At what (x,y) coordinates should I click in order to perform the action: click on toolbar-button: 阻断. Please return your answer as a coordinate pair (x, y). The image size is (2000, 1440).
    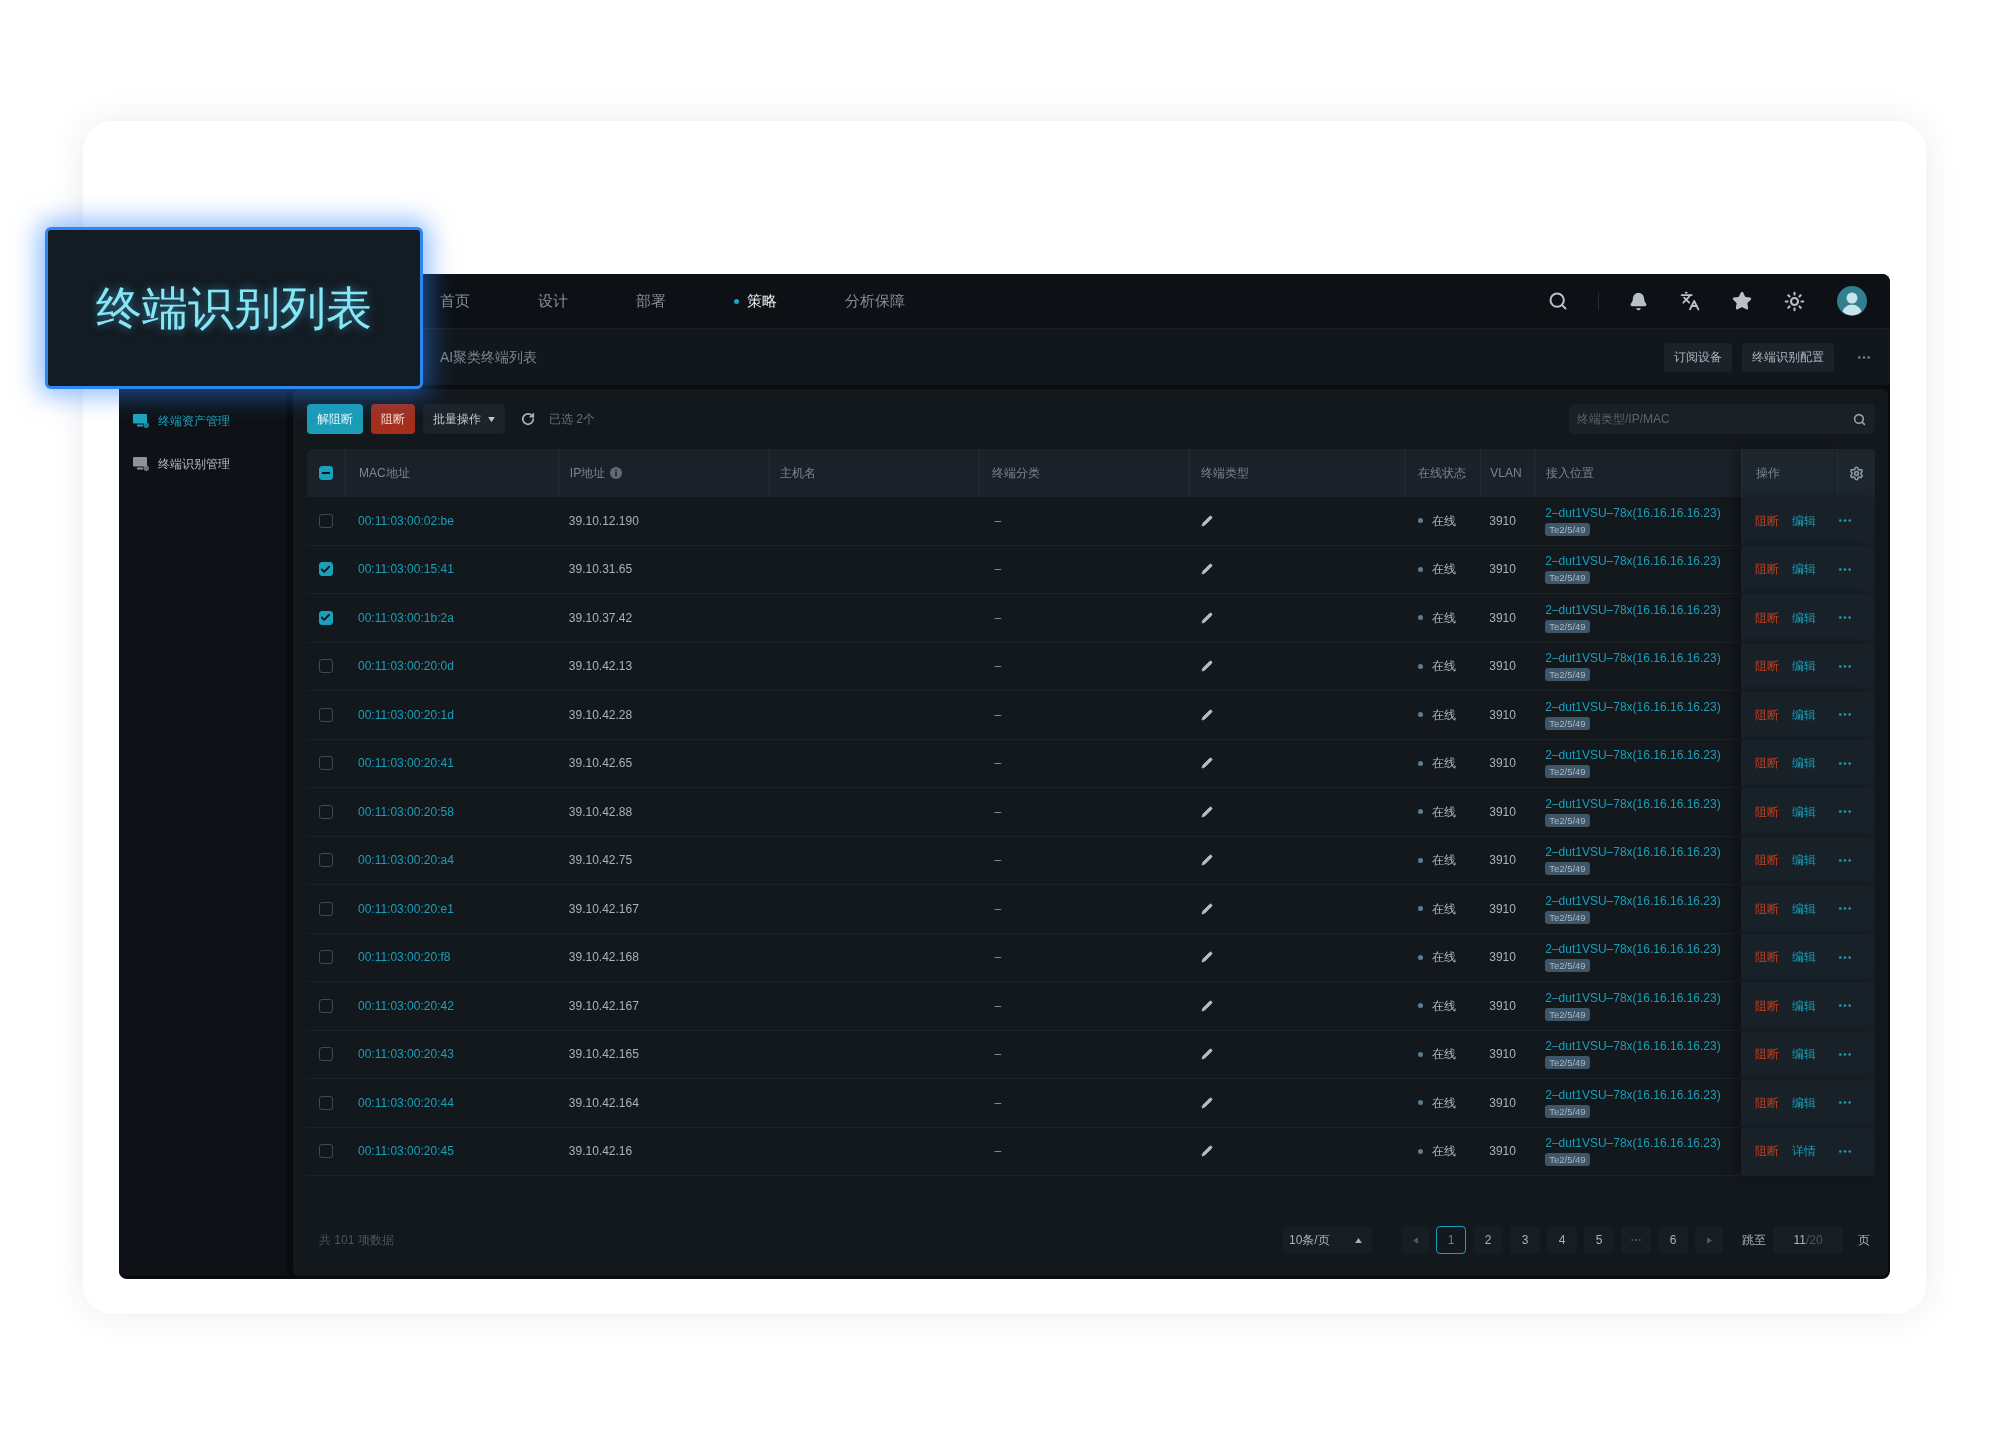
    Looking at the image, I should click on (393, 419).